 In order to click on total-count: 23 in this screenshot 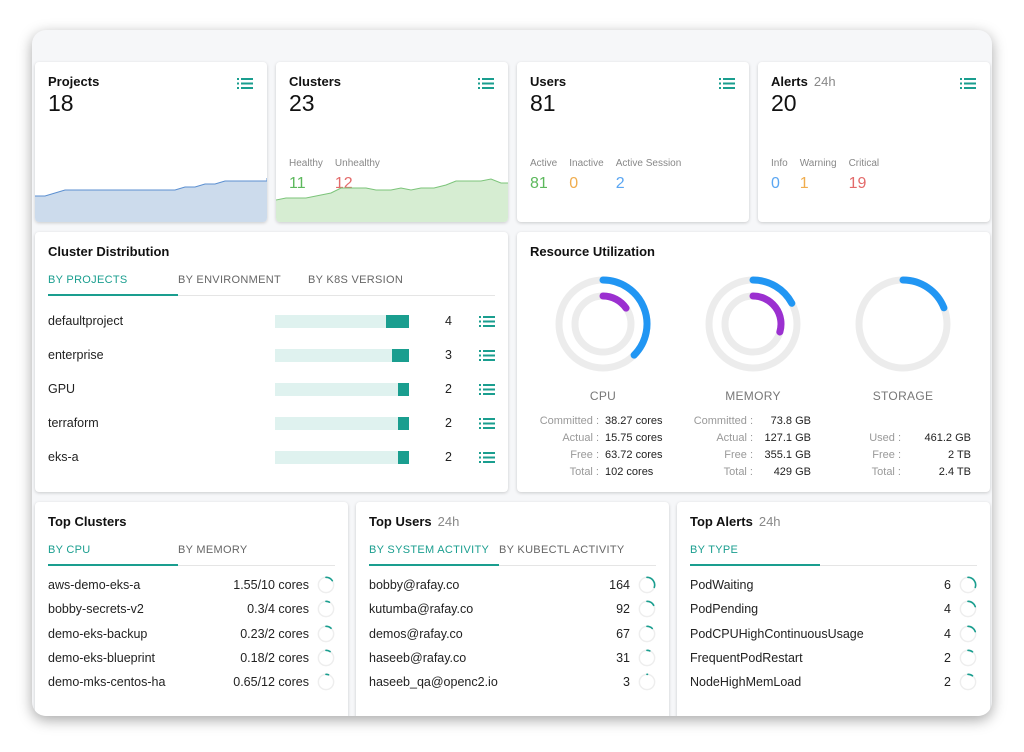, I will do `click(302, 103)`.